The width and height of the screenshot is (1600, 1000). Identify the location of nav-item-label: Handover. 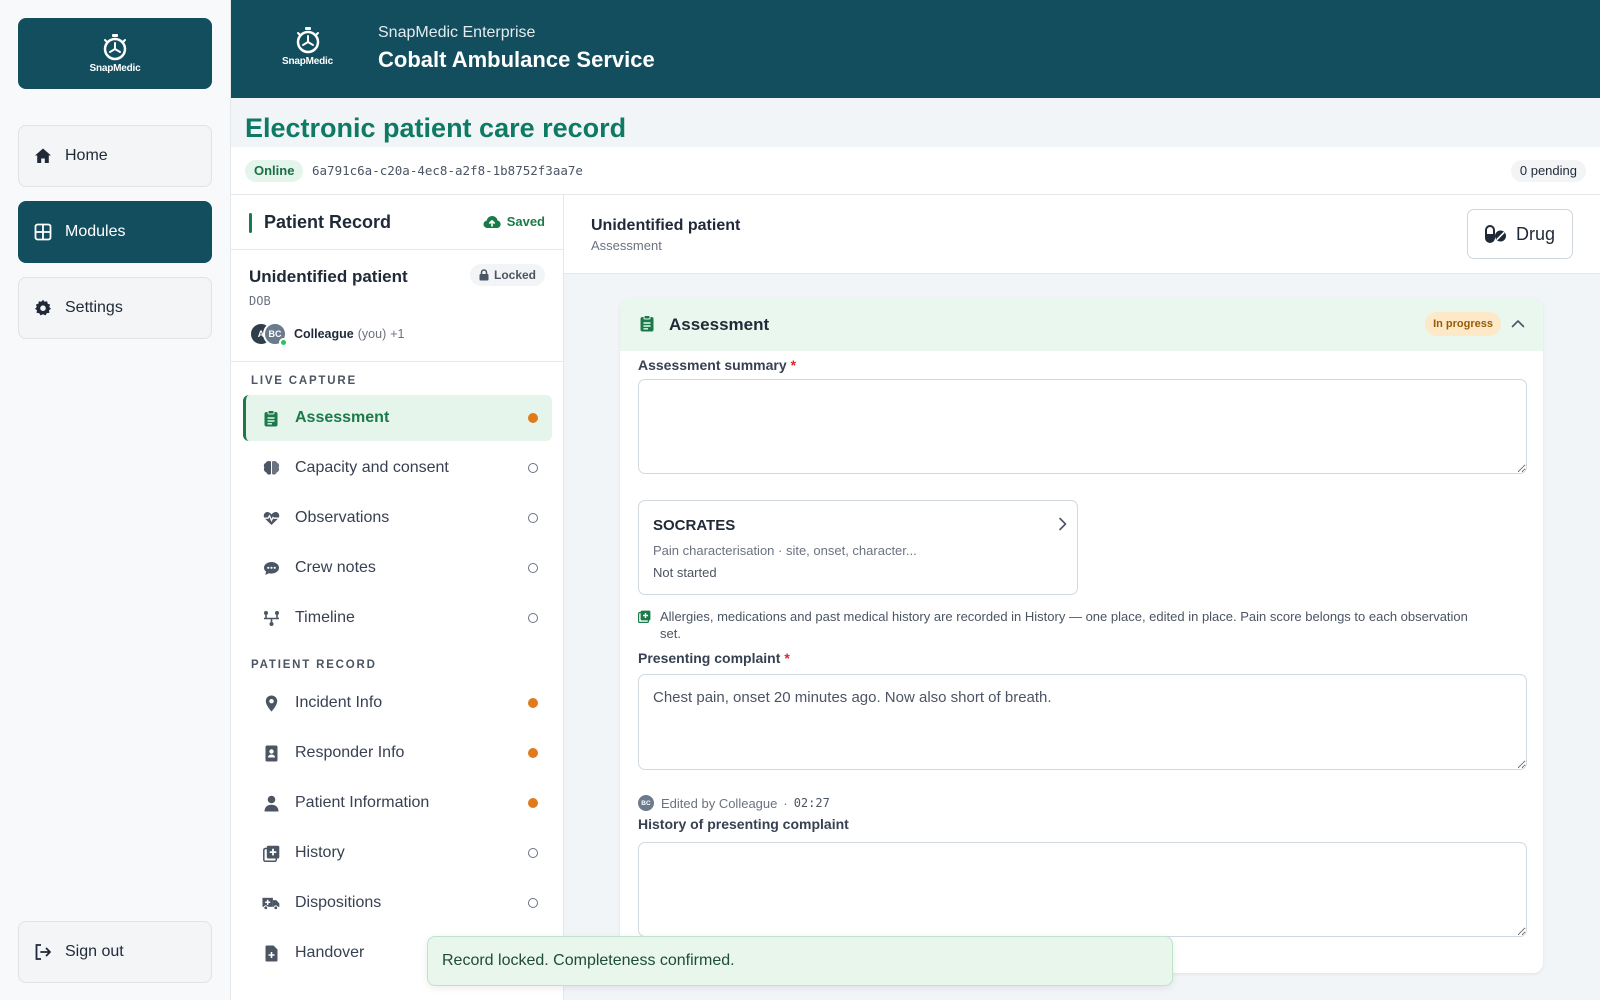
(330, 952).